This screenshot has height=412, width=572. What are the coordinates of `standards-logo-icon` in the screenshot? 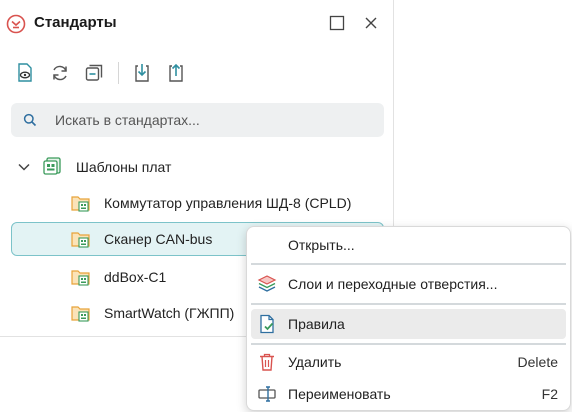 It's located at (16, 24).